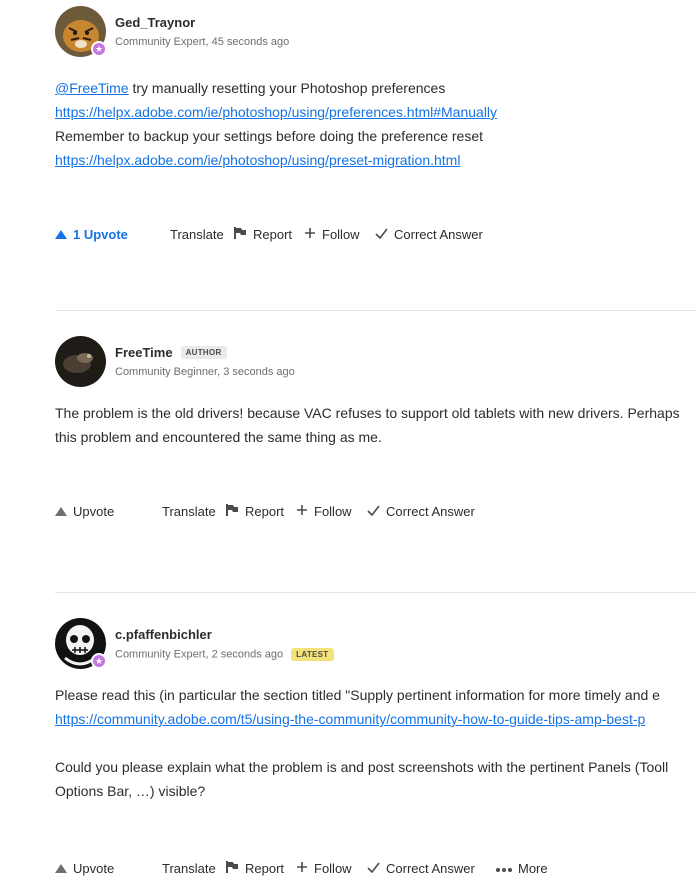  I want to click on body-text: Options Bar, …) visible?, so click(130, 791).